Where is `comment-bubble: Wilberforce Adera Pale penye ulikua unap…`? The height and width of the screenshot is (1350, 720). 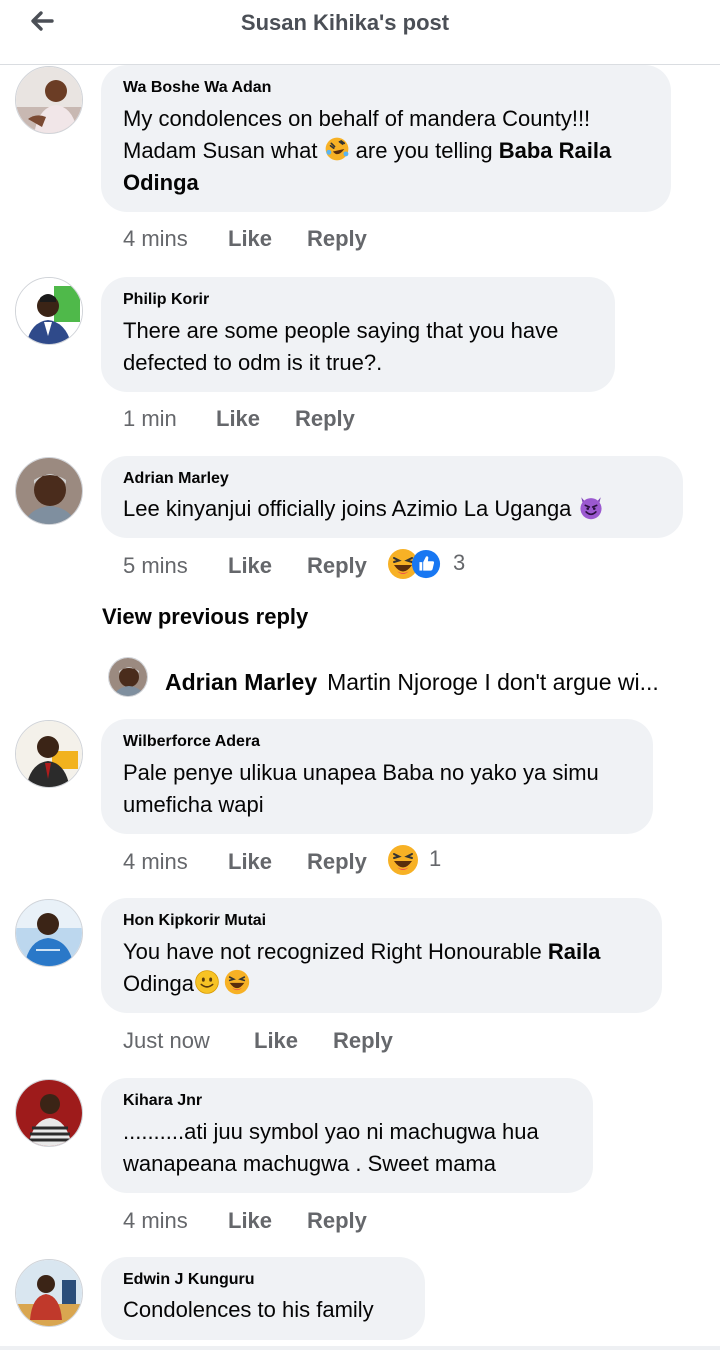 comment-bubble: Wilberforce Adera Pale penye ulikua unap… is located at coordinates (377, 776).